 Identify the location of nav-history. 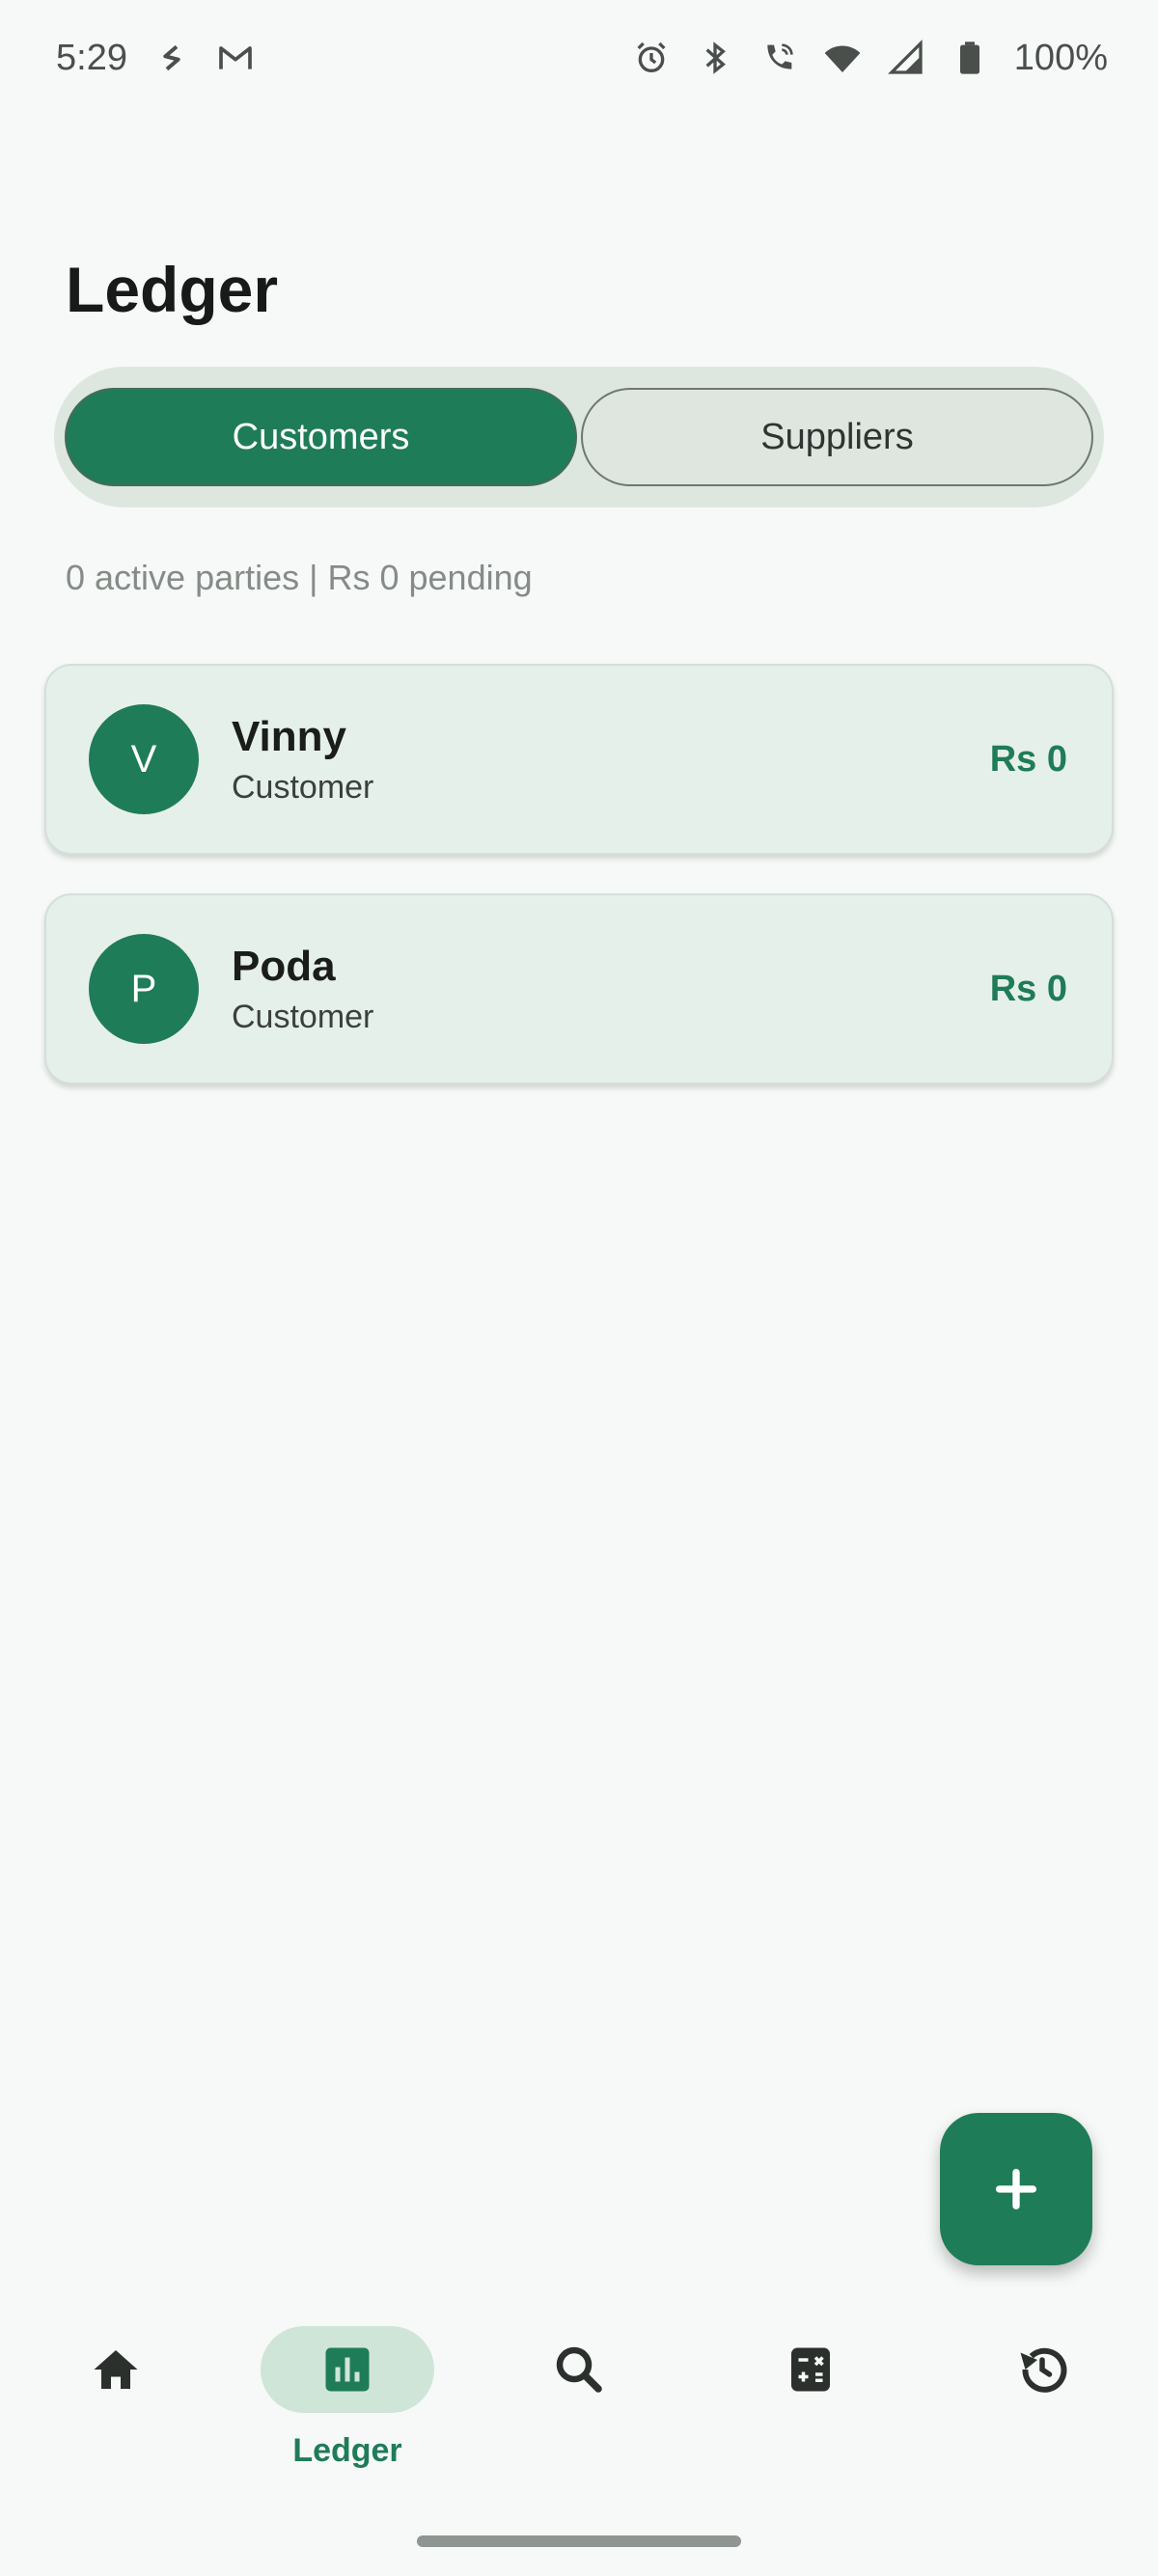
(1042, 2369).